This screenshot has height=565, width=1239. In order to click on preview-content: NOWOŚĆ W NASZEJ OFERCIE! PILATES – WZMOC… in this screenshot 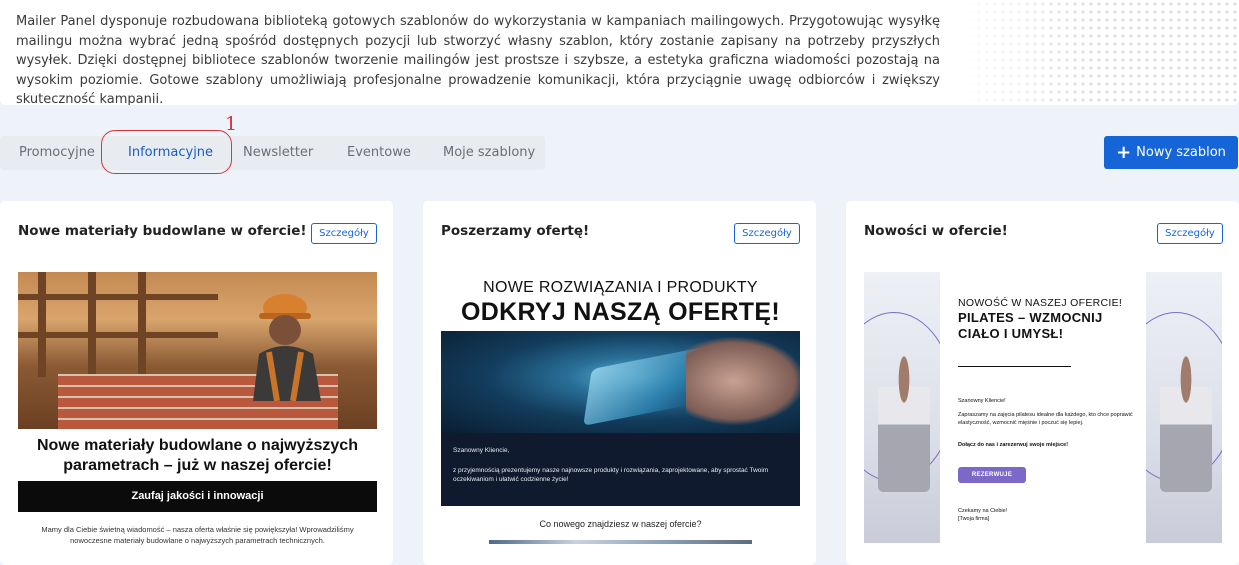, I will do `click(1043, 407)`.